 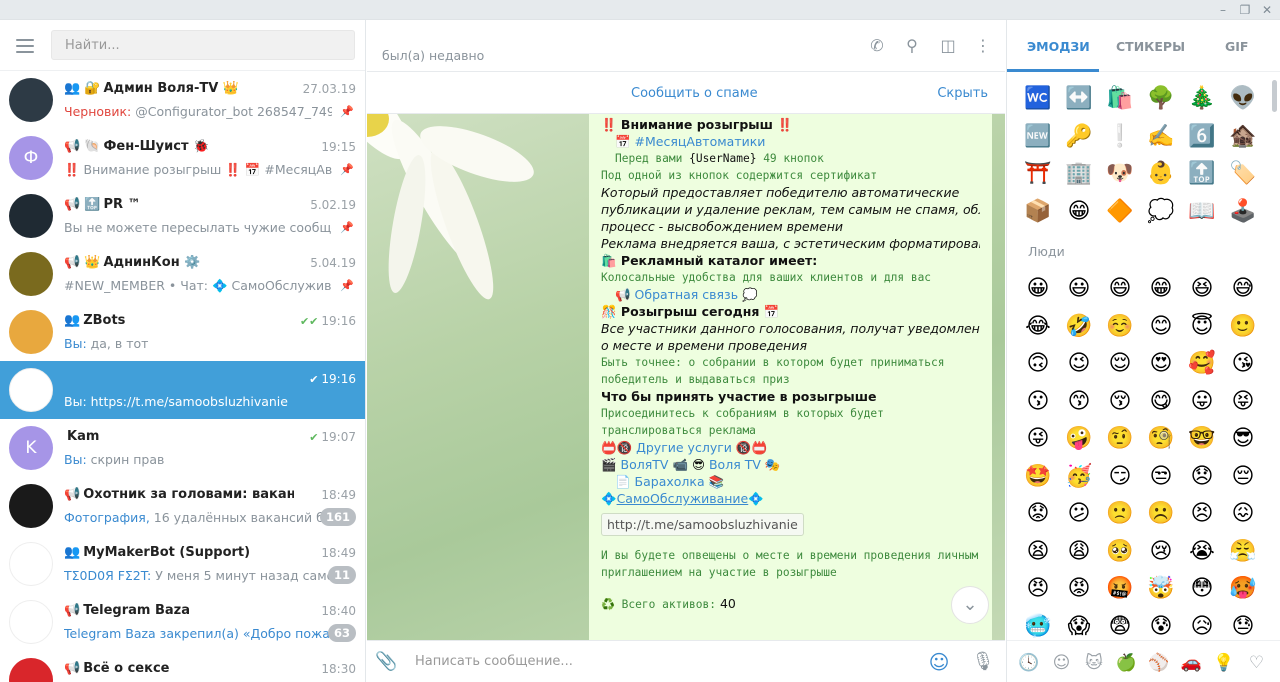 I want to click on emoji-cell: ☹️, so click(x=1161, y=514).